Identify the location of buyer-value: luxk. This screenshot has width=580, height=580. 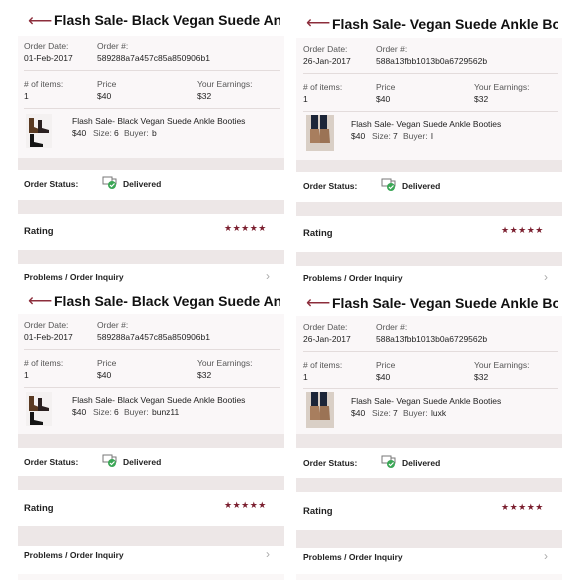
(438, 413).